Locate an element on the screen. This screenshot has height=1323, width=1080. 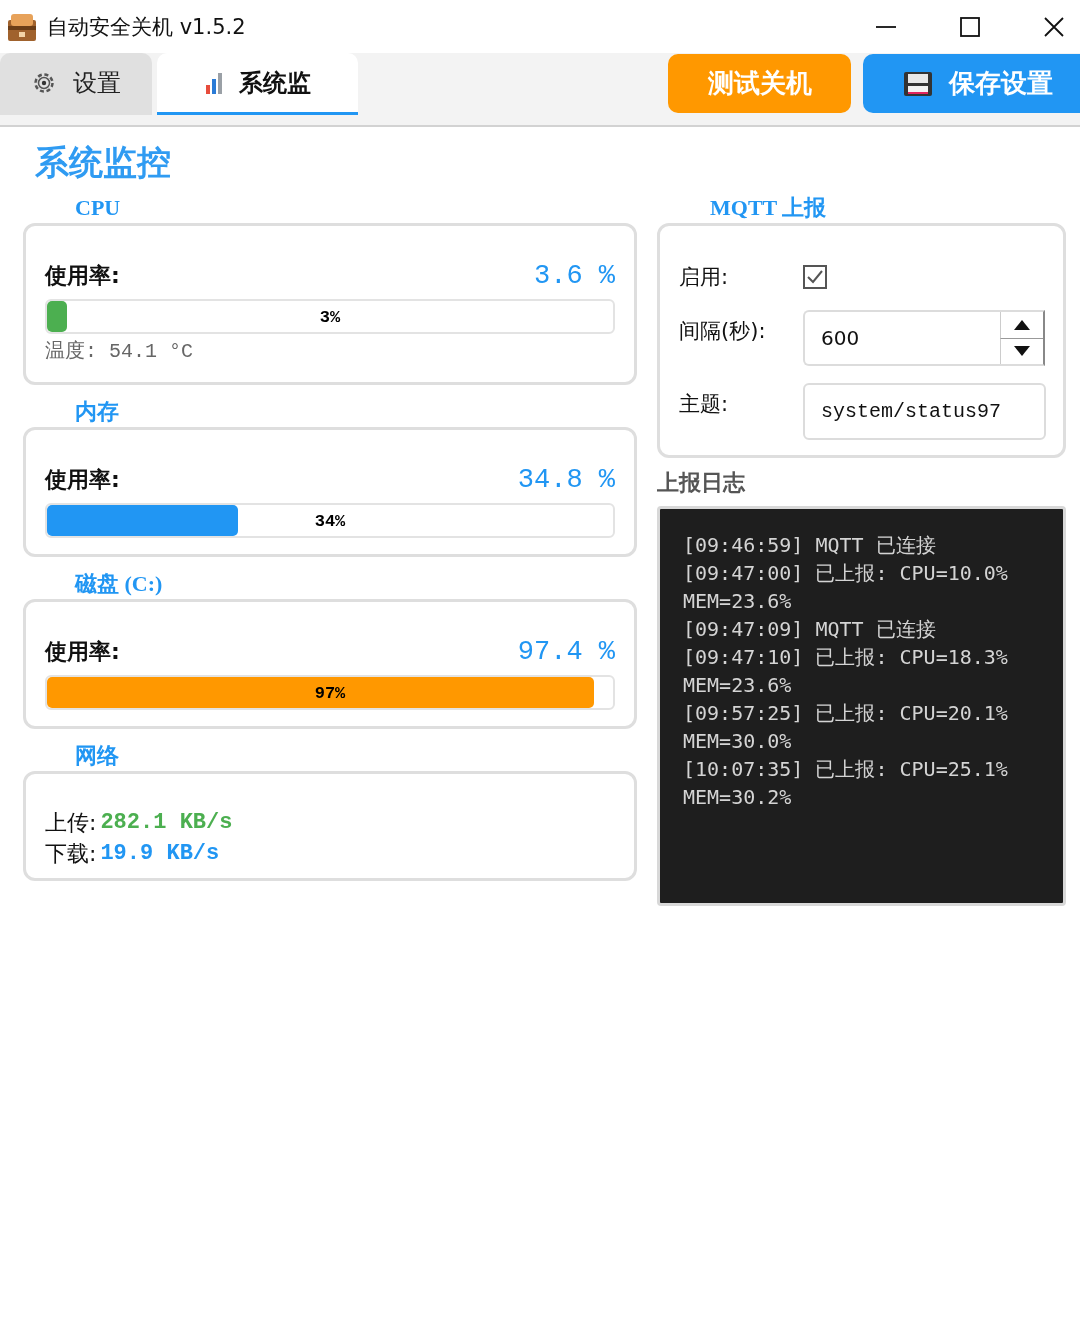
tab: 设置 is located at coordinates (76, 84).